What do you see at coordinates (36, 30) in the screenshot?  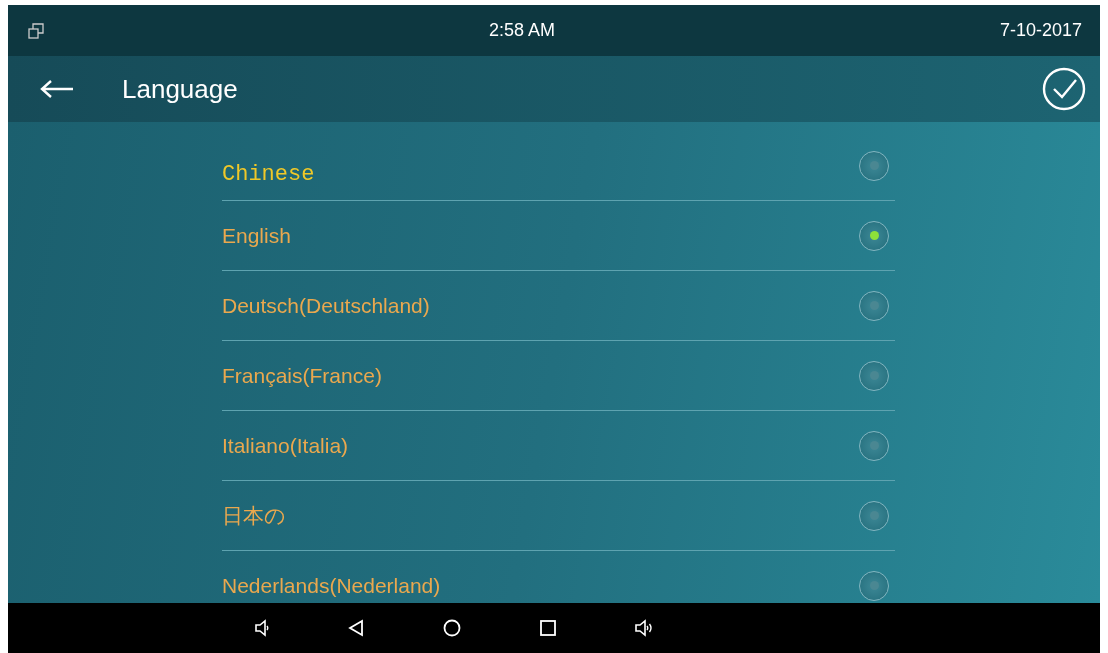 I see `window-switch-icon` at bounding box center [36, 30].